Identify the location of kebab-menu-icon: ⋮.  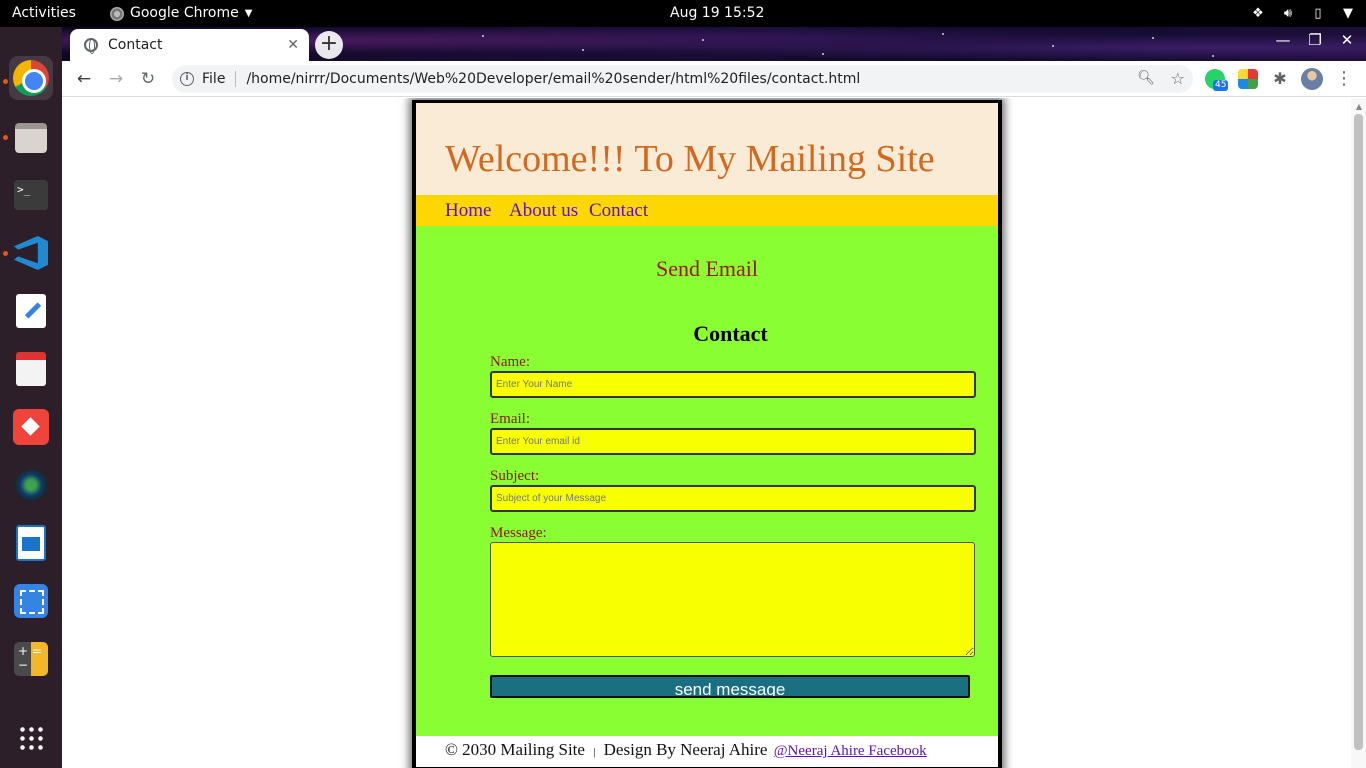
(1344, 79).